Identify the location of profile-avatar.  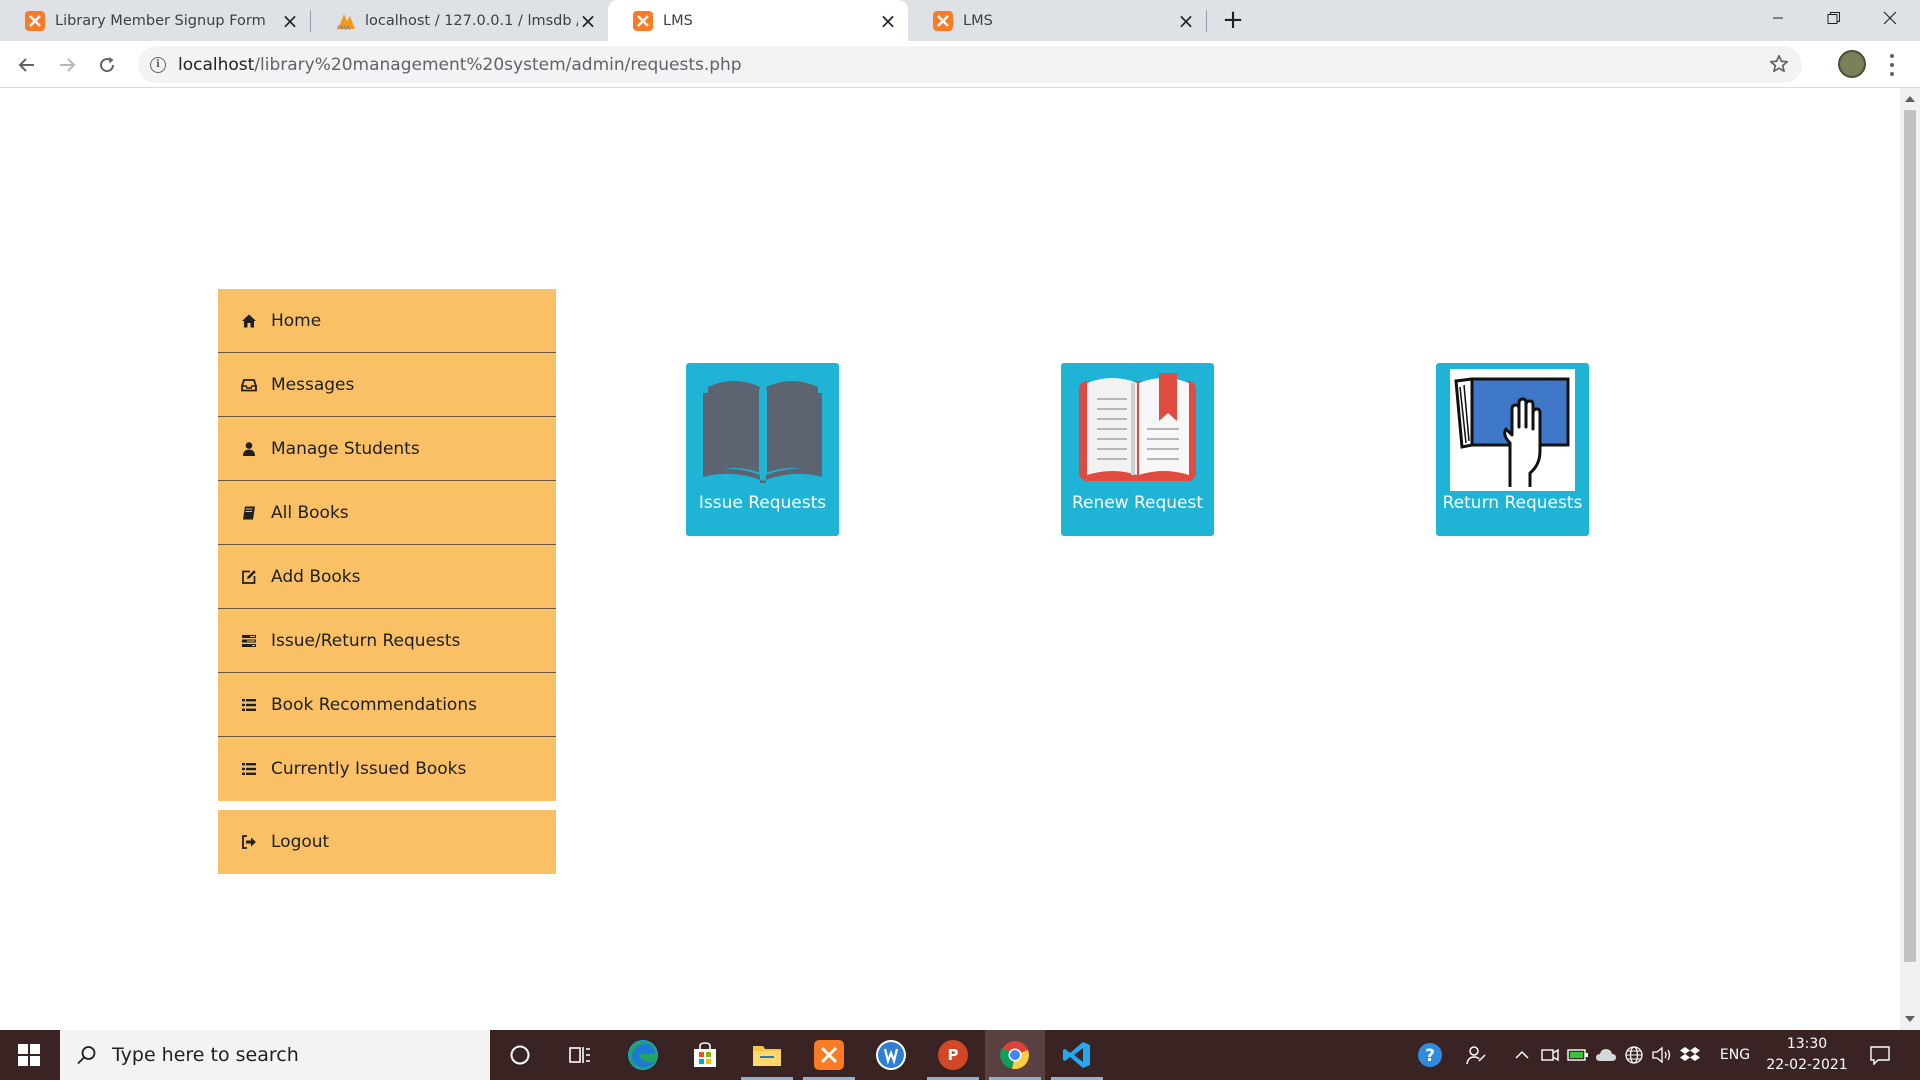
(1852, 64).